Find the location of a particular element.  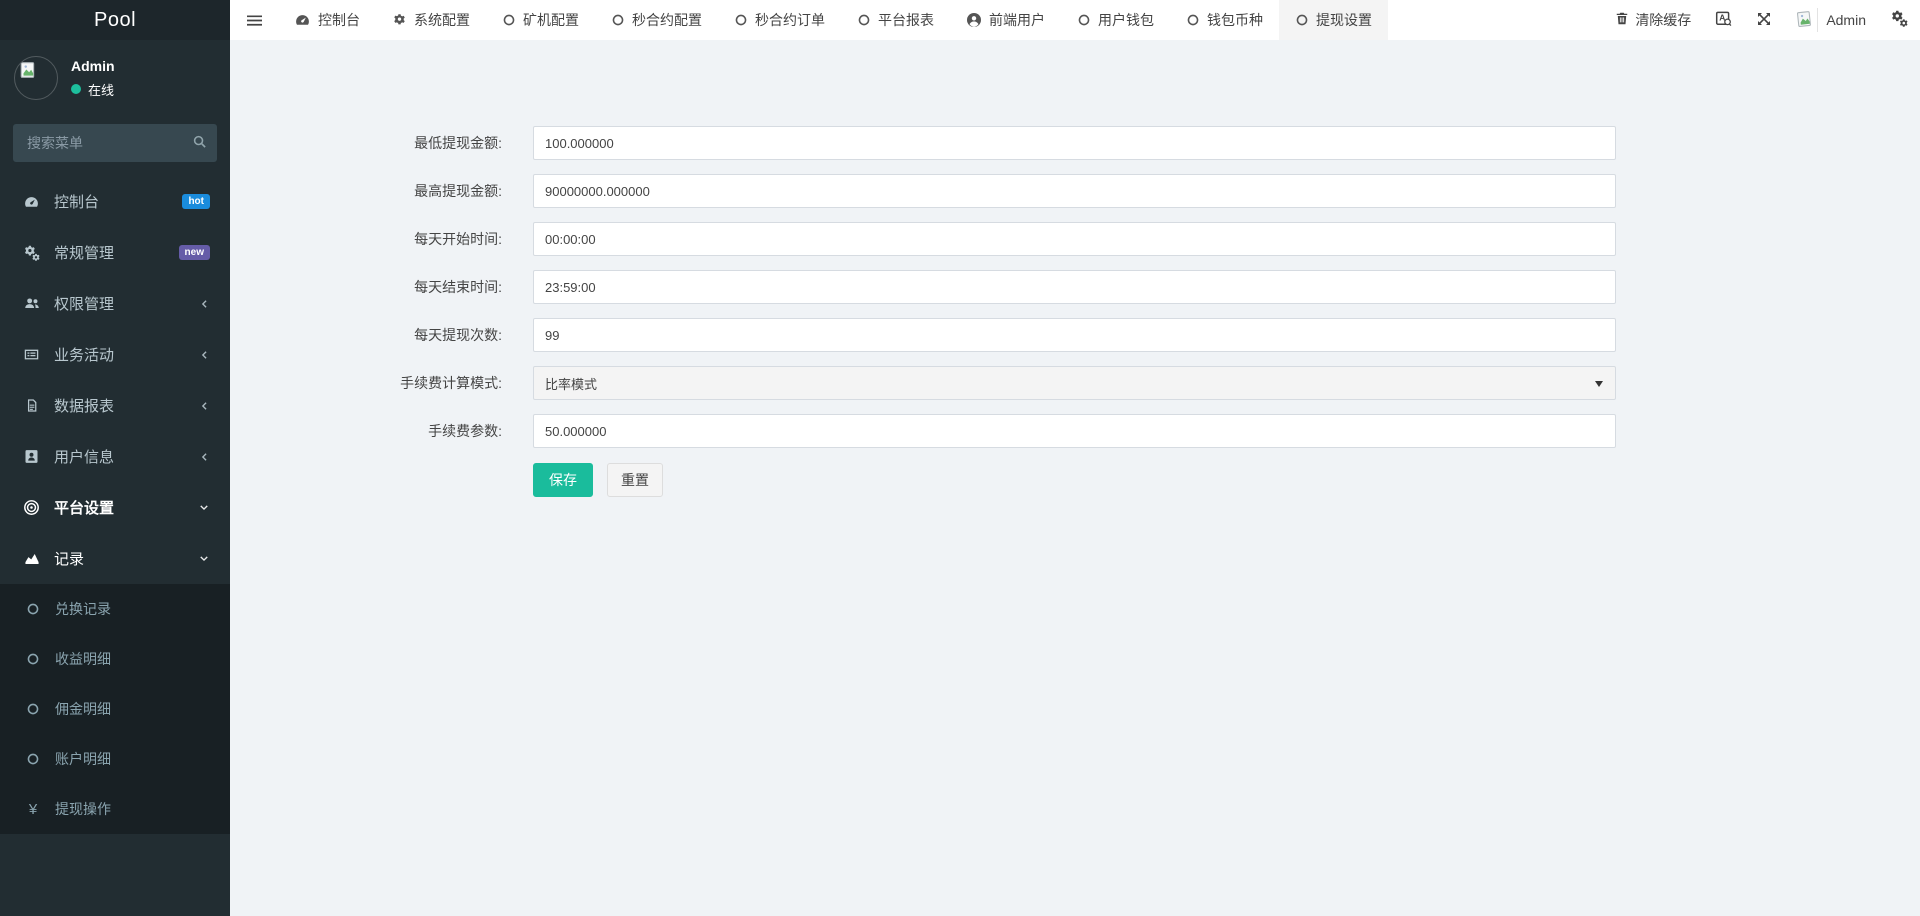

form-row-daily-withdraw-count: 每天提现次数: is located at coordinates (1075, 335).